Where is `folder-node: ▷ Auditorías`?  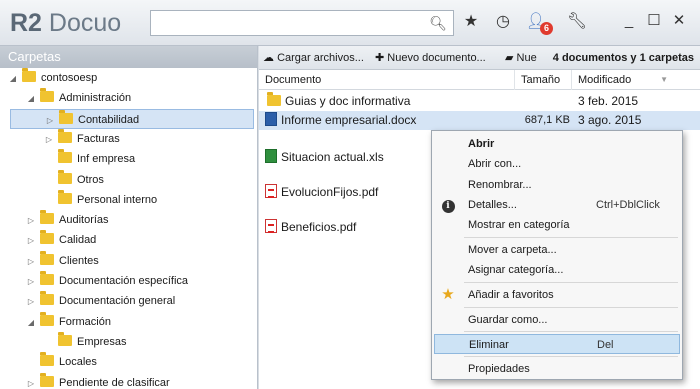
folder-node: ▷ Auditorías is located at coordinates (129, 220).